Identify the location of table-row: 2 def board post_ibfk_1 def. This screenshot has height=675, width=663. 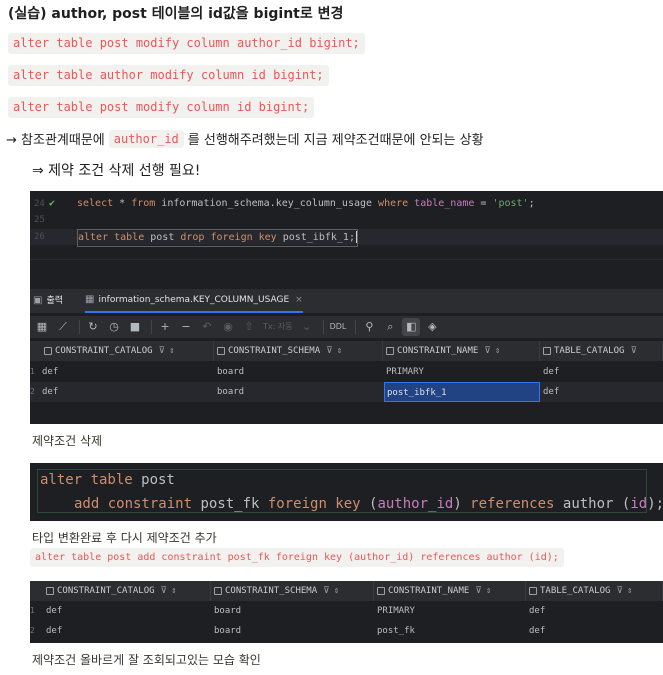
(346, 392).